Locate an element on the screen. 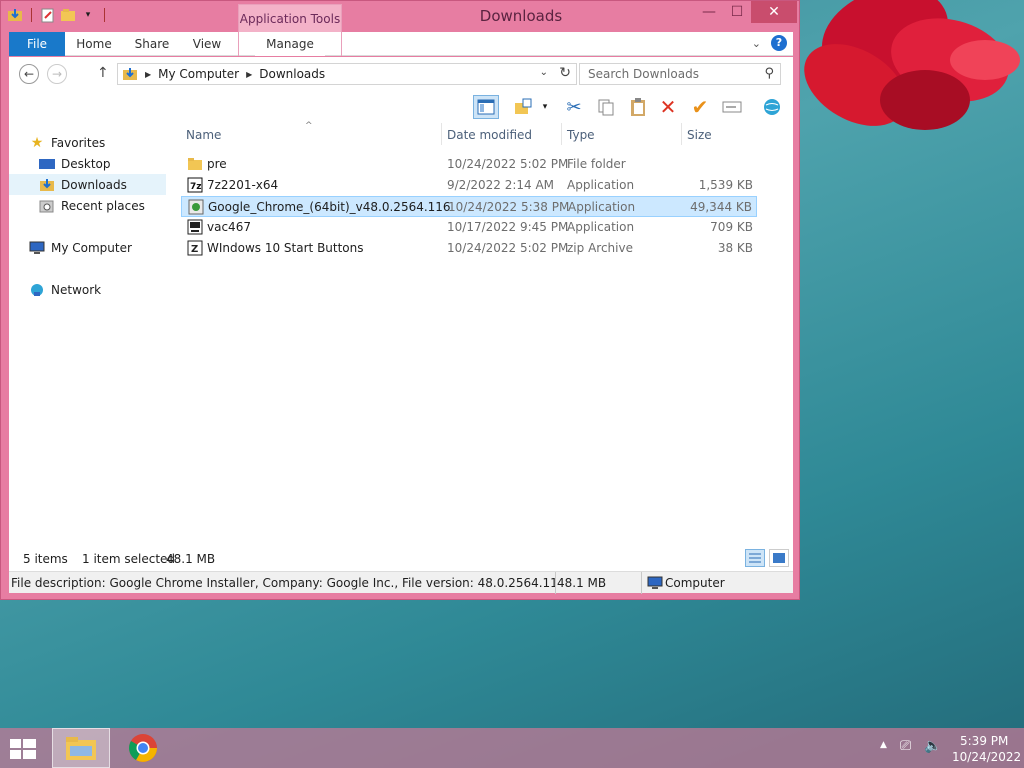 The height and width of the screenshot is (768, 1024). taskbar-chrome is located at coordinates (143, 748).